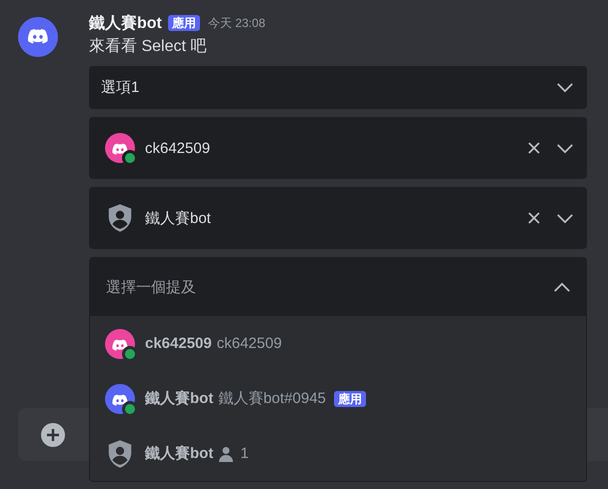 The image size is (608, 489). Describe the element at coordinates (38, 37) in the screenshot. I see `bot-avatar` at that location.